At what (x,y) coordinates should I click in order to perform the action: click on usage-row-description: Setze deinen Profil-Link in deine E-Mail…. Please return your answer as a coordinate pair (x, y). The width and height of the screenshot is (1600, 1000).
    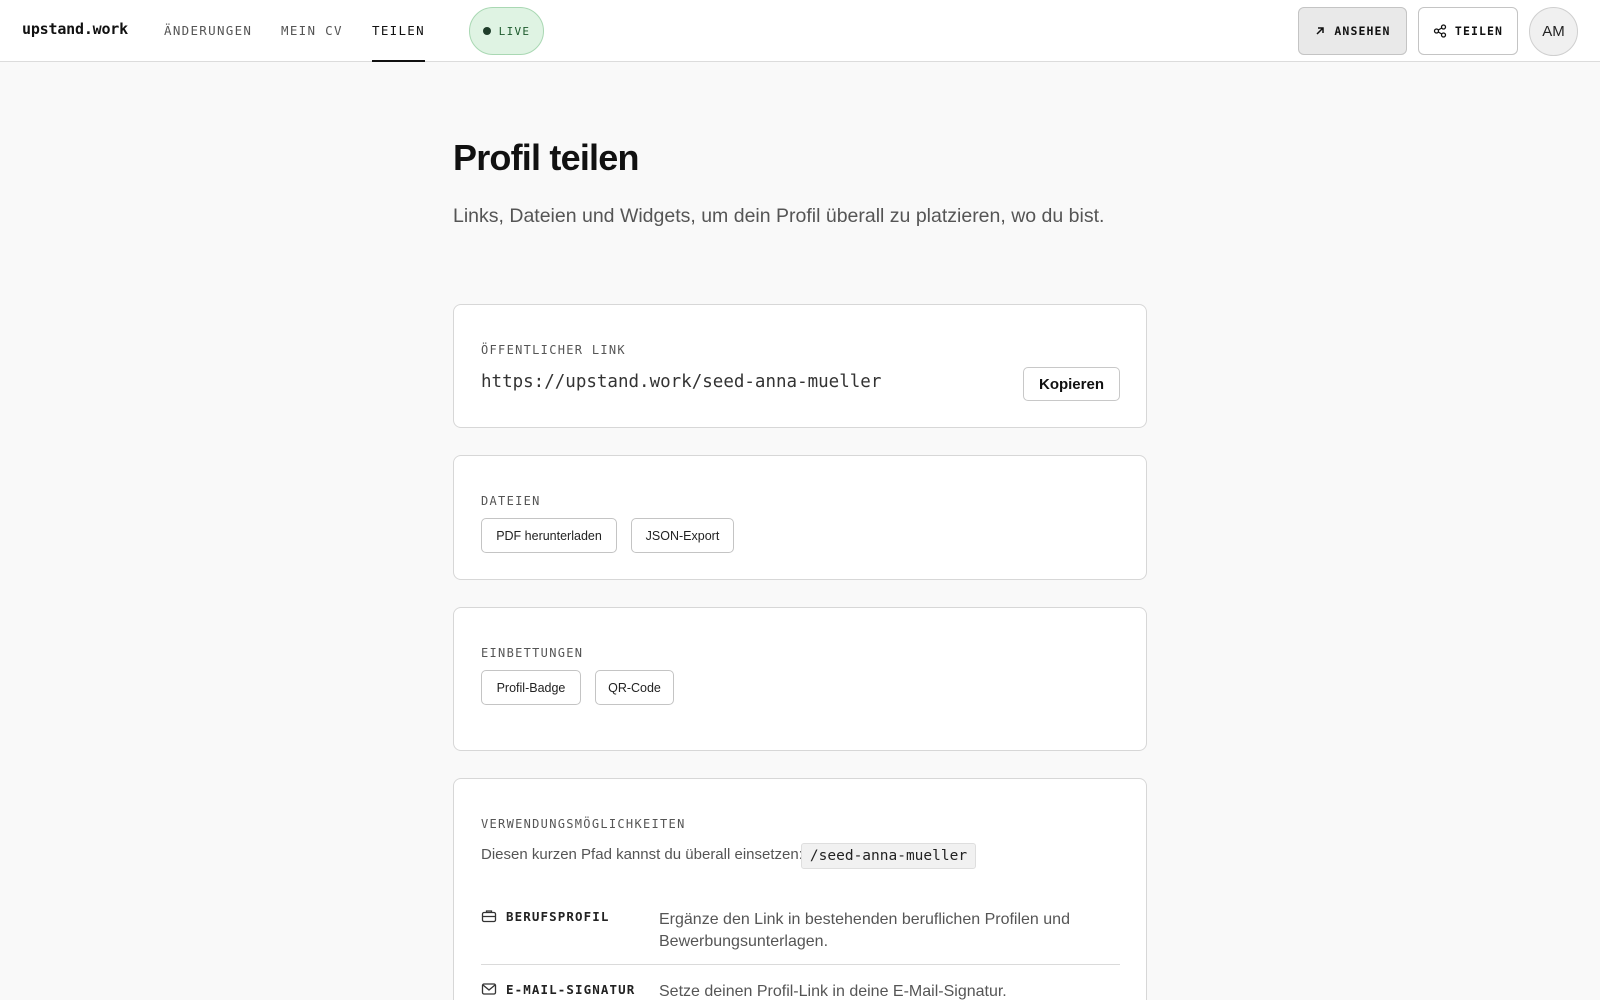
    Looking at the image, I should click on (833, 991).